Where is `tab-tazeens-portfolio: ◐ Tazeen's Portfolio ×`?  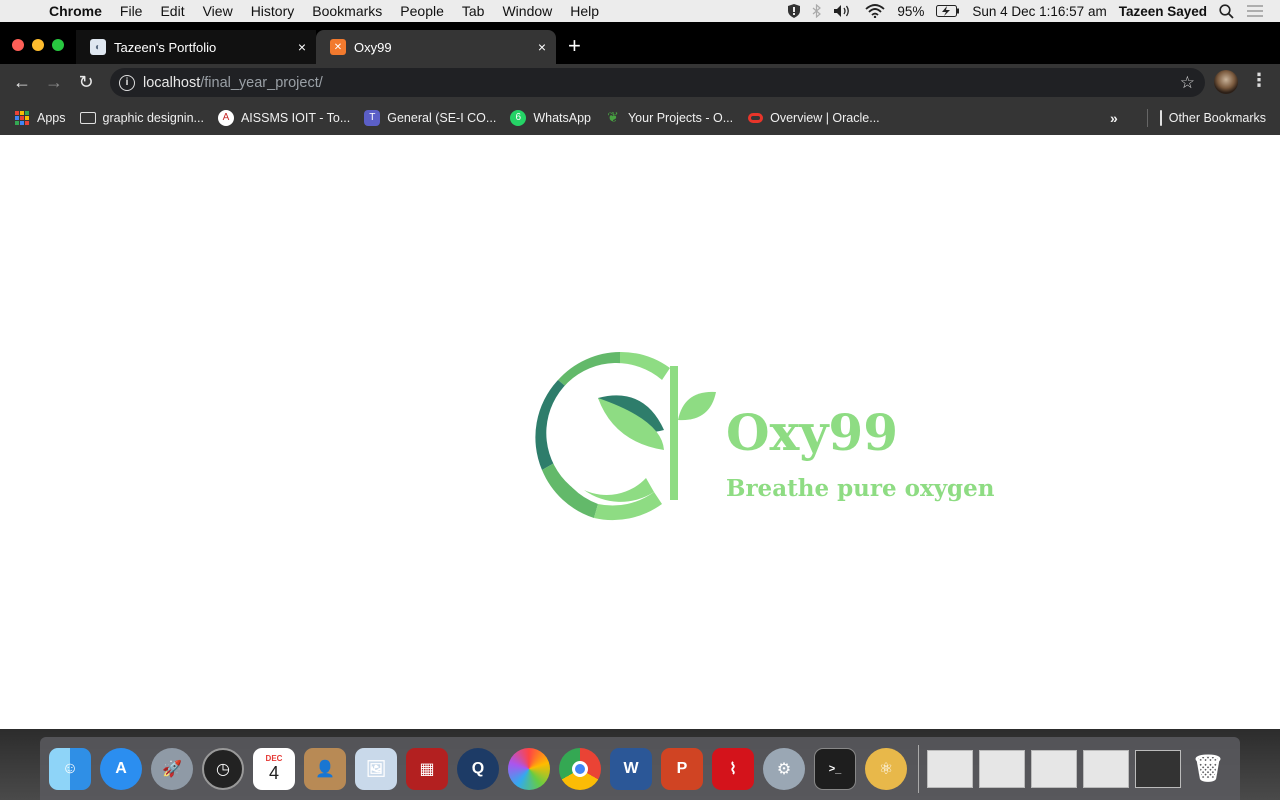 tab-tazeens-portfolio: ◐ Tazeen's Portfolio × is located at coordinates (196, 47).